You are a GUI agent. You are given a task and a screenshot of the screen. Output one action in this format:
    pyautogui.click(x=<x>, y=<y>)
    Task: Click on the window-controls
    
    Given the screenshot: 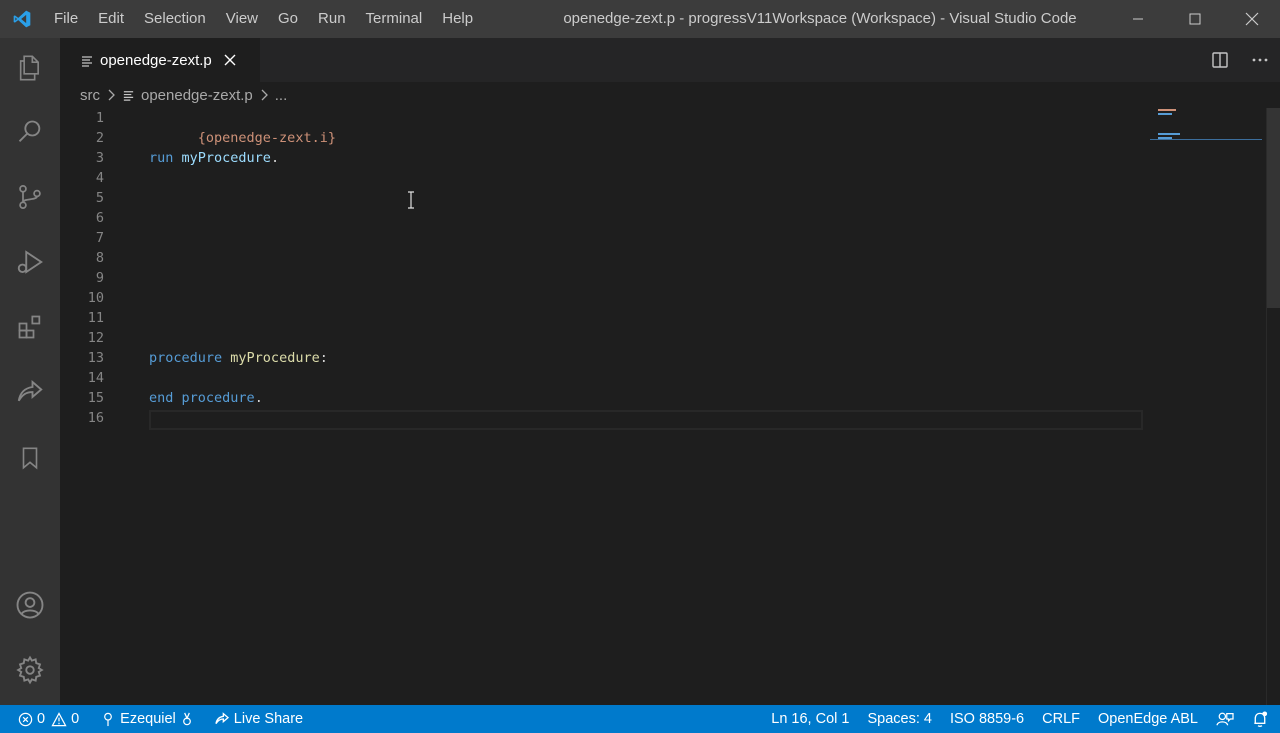 What is the action you would take?
    pyautogui.click(x=1194, y=19)
    